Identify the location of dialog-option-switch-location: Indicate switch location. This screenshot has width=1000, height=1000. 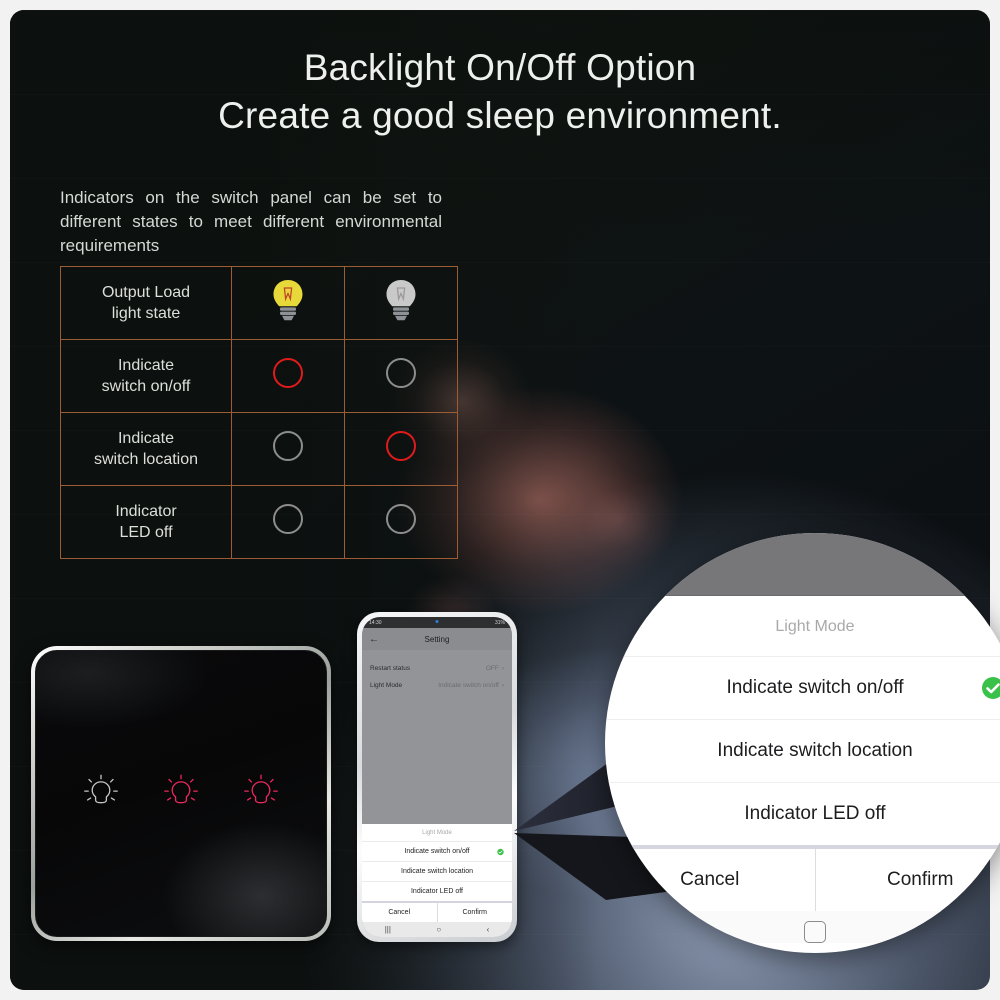
(802, 750).